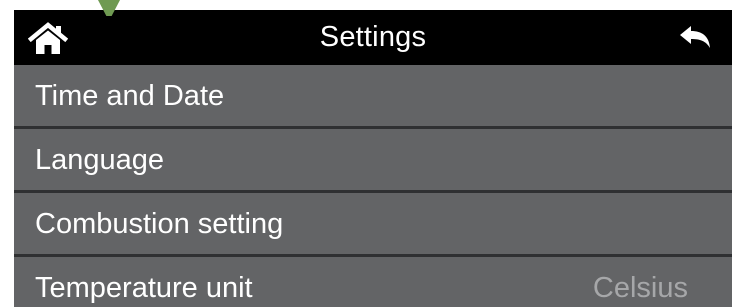 The width and height of the screenshot is (732, 307). What do you see at coordinates (159, 224) in the screenshot?
I see `menu-item-label: Combustion setting` at bounding box center [159, 224].